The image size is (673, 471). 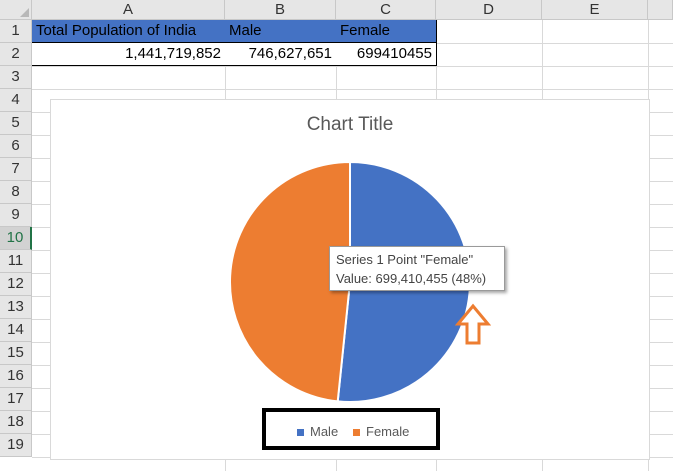 What do you see at coordinates (16, 445) in the screenshot?
I see `row-header-19: 19` at bounding box center [16, 445].